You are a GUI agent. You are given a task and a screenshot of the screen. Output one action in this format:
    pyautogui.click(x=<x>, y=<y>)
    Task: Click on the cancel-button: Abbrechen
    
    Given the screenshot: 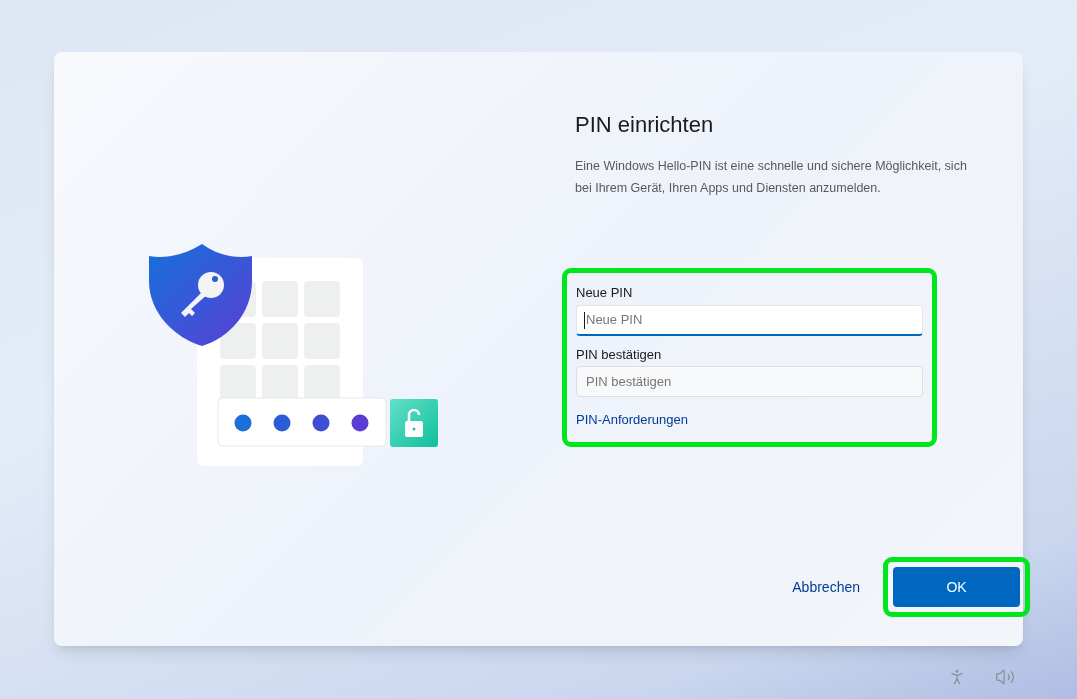 What is the action you would take?
    pyautogui.click(x=826, y=587)
    